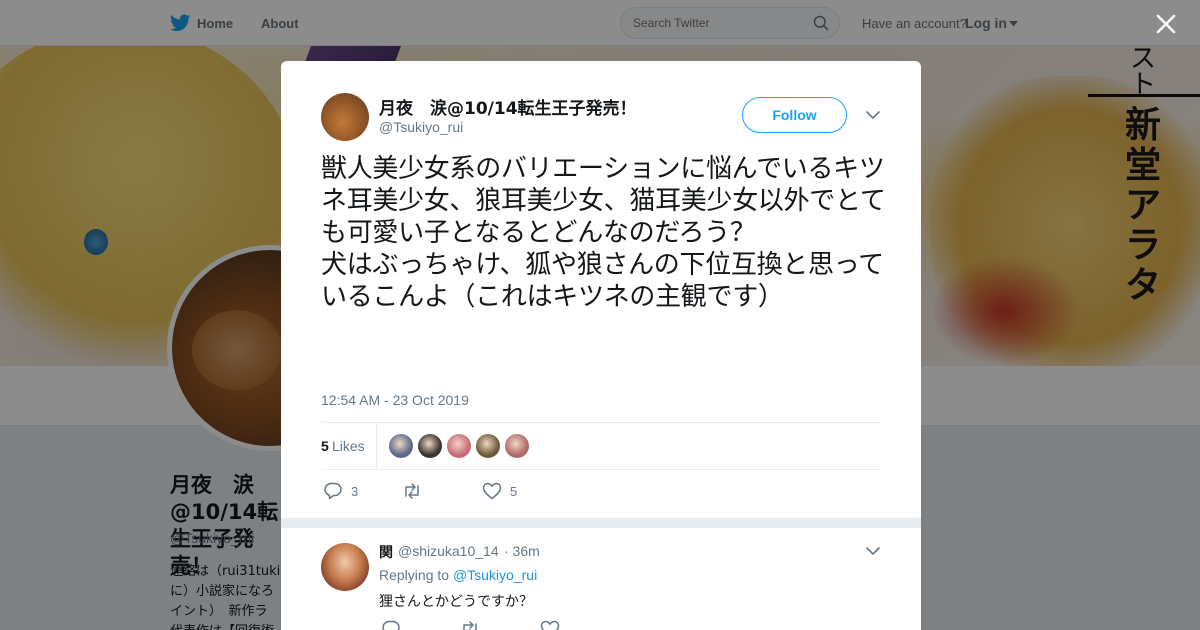  I want to click on tweet-actions: 3 5, so click(601, 491).